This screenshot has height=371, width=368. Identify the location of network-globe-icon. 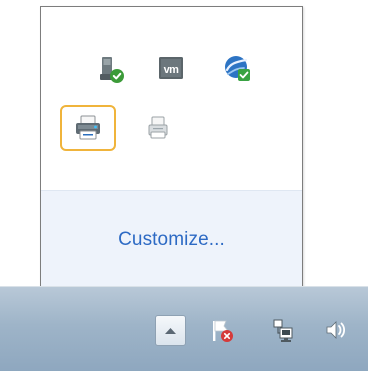
(237, 68).